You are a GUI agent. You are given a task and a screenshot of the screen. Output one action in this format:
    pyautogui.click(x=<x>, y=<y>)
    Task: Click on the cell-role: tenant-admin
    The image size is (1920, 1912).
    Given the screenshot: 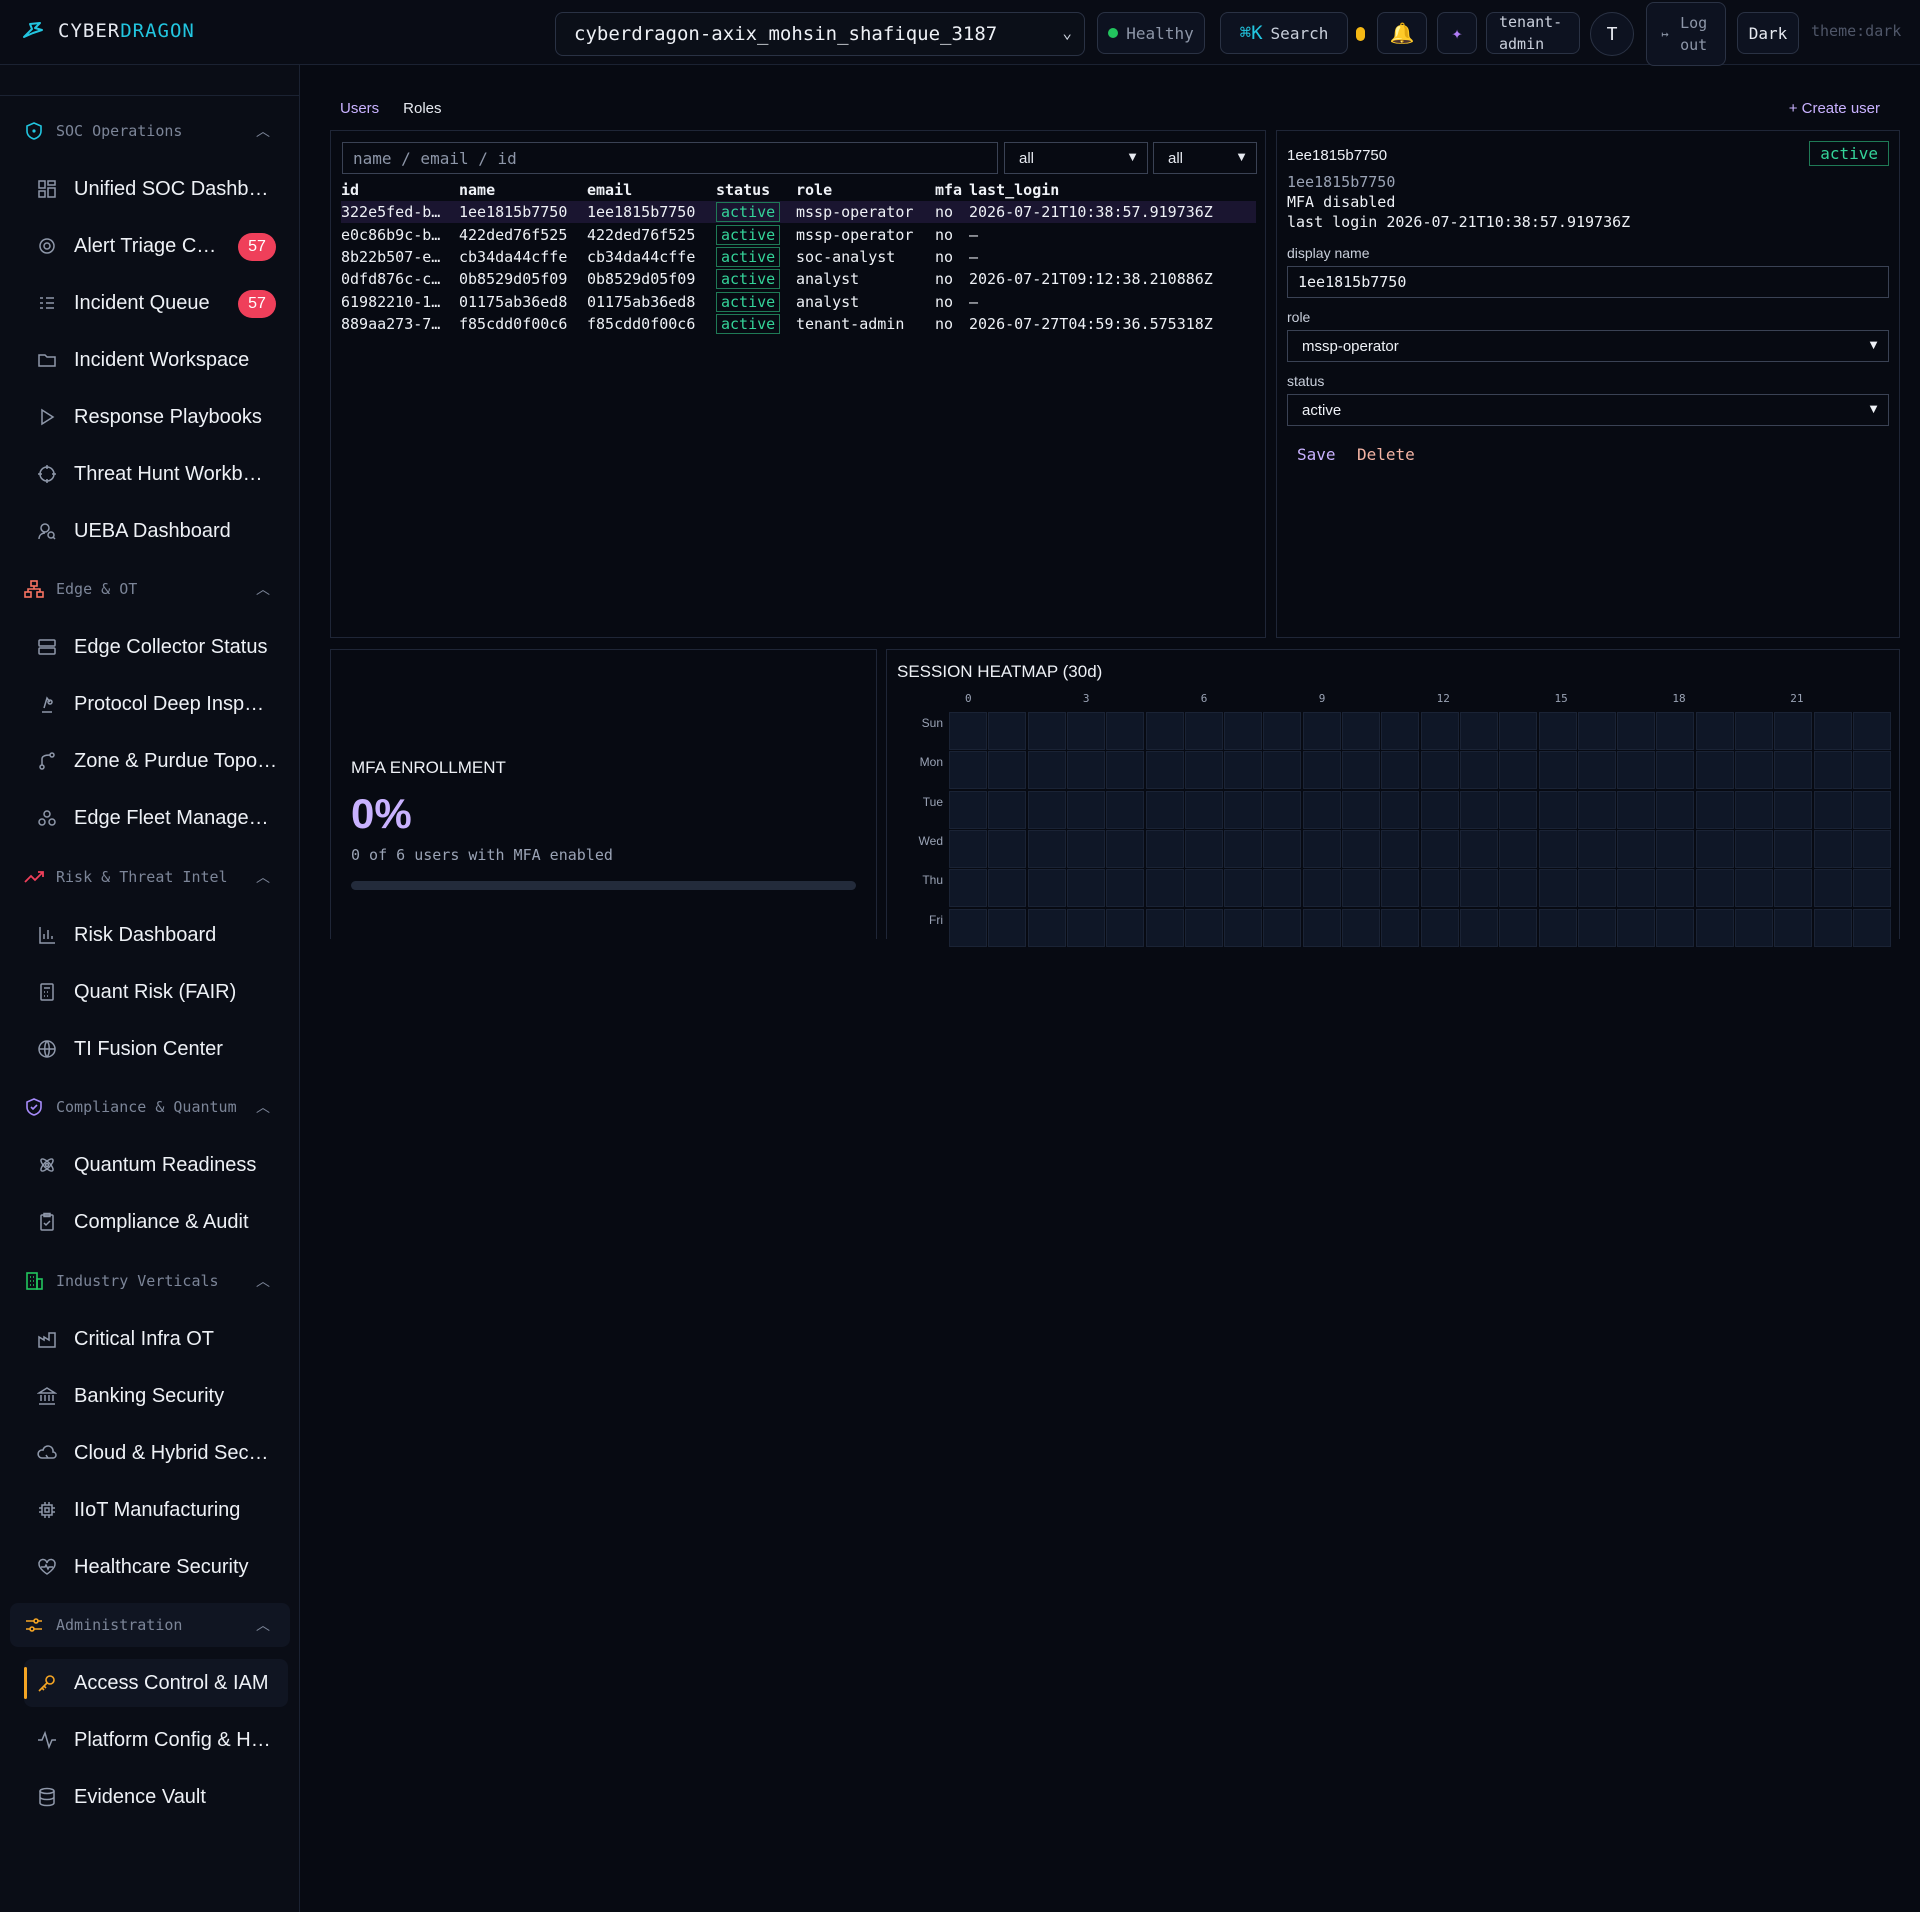 What is the action you would take?
    pyautogui.click(x=850, y=324)
    